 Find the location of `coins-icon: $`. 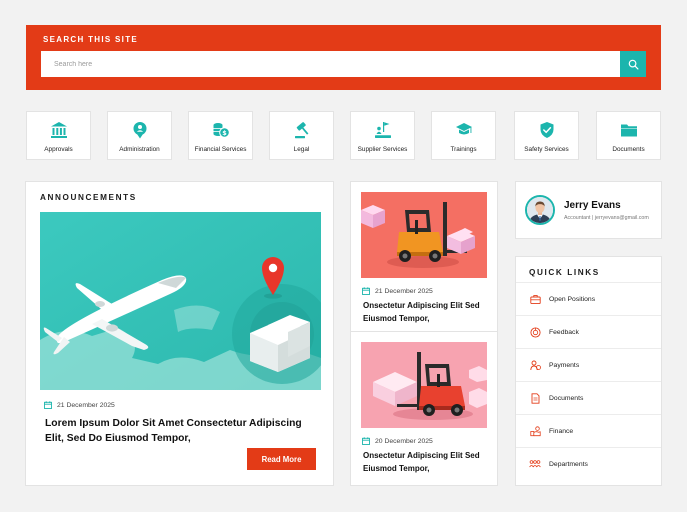

coins-icon: $ is located at coordinates (221, 130).